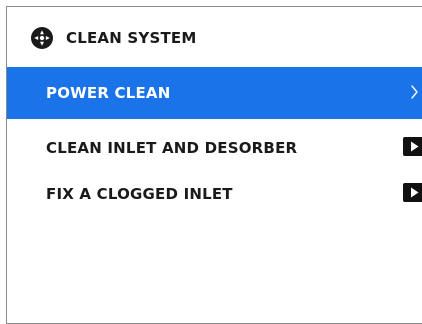 The width and height of the screenshot is (422, 324). Describe the element at coordinates (414, 92) in the screenshot. I see `chevron-right-icon` at that location.